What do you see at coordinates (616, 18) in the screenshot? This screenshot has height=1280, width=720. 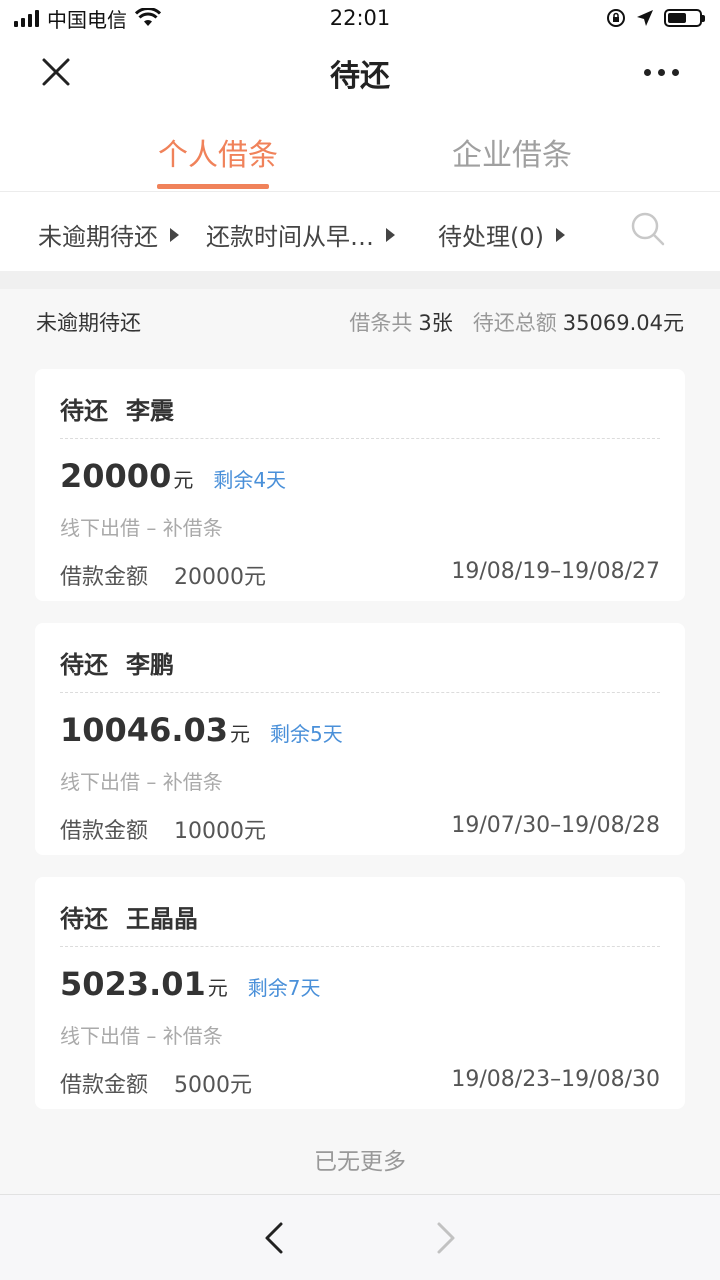 I see `orientation-lock-icon` at bounding box center [616, 18].